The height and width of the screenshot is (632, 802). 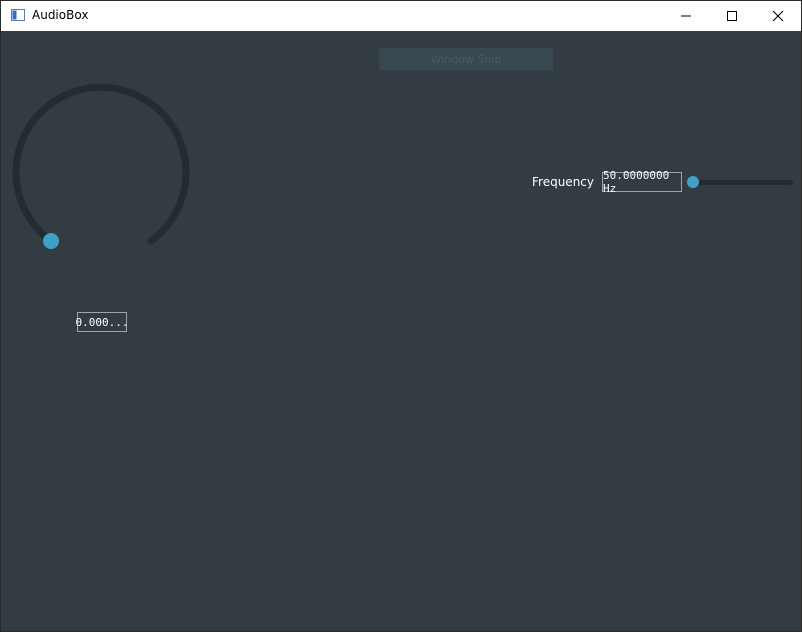 I want to click on knob-track, so click(x=101, y=164).